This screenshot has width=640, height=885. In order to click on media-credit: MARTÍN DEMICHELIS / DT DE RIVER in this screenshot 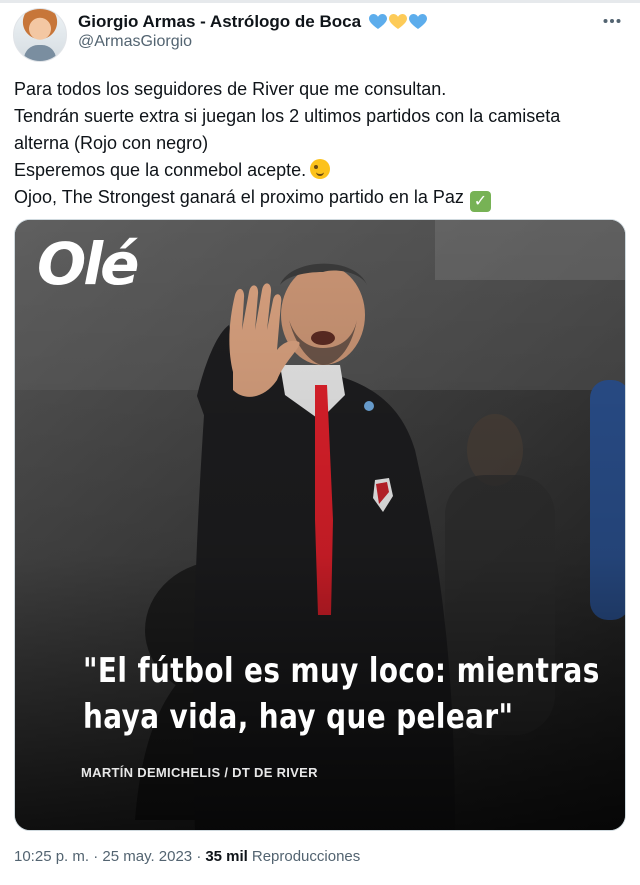, I will do `click(199, 772)`.